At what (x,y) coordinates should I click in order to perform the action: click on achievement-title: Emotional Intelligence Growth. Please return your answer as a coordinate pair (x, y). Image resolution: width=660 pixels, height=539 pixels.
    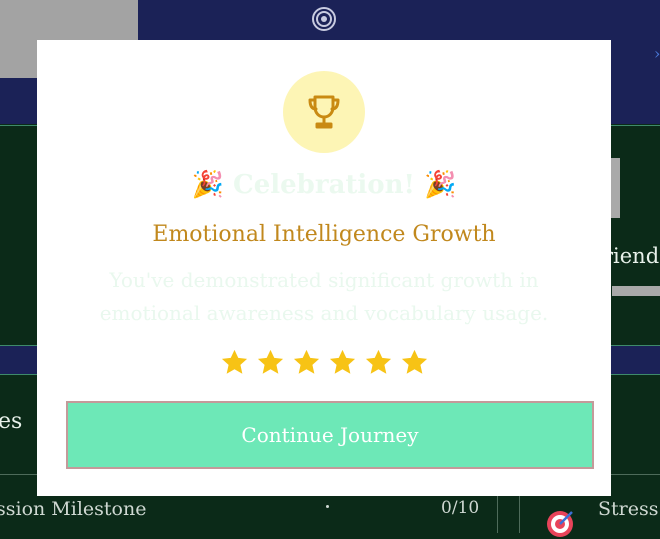
    Looking at the image, I should click on (324, 234).